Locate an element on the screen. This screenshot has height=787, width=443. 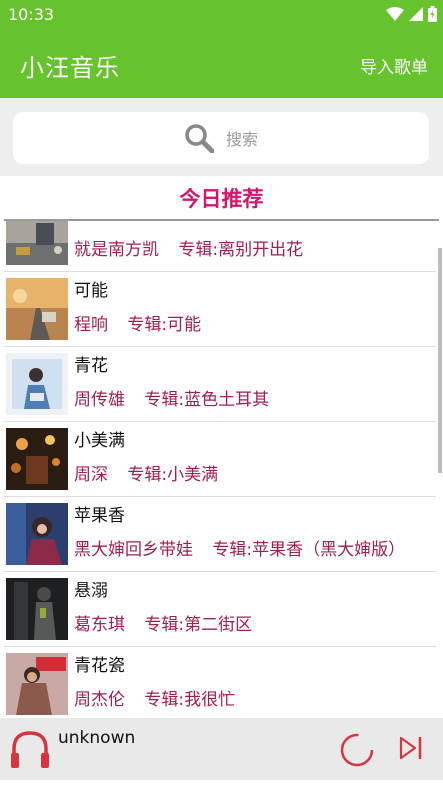
song-meta: 程响 专辑:可能 is located at coordinates (137, 322).